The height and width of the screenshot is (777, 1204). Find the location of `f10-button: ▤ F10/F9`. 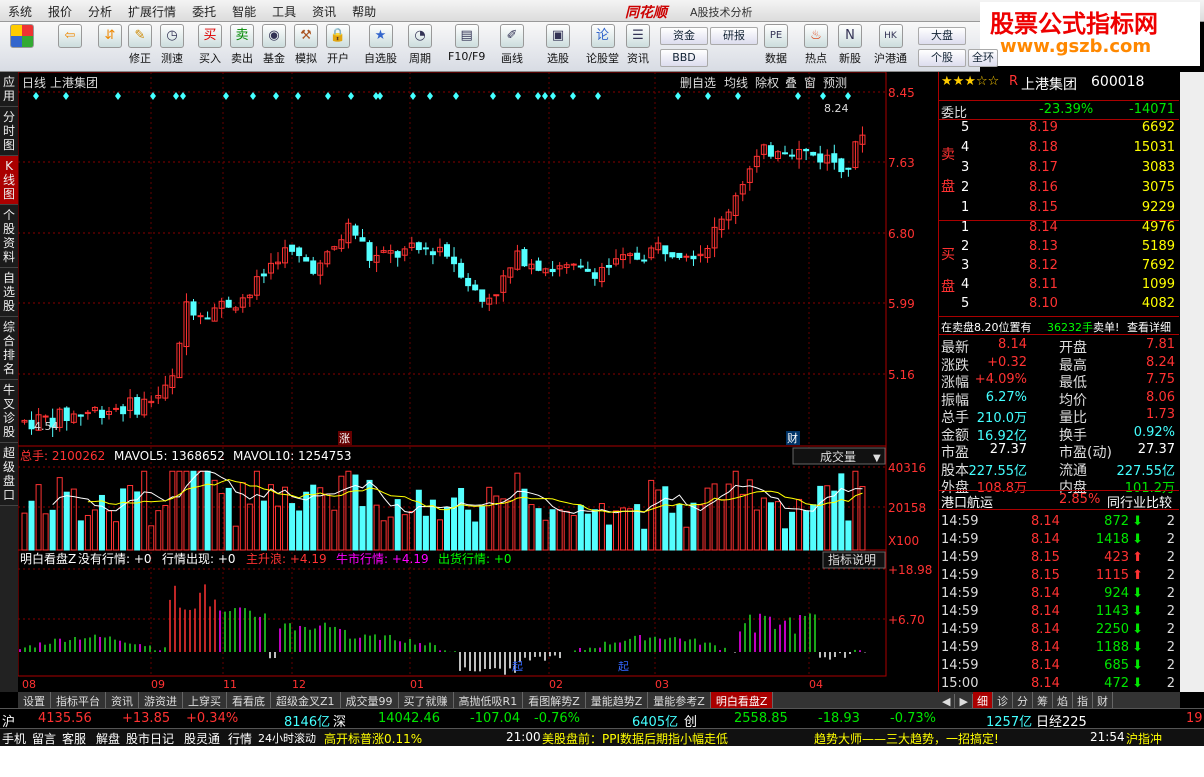

f10-button: ▤ F10/F9 is located at coordinates (466, 43).